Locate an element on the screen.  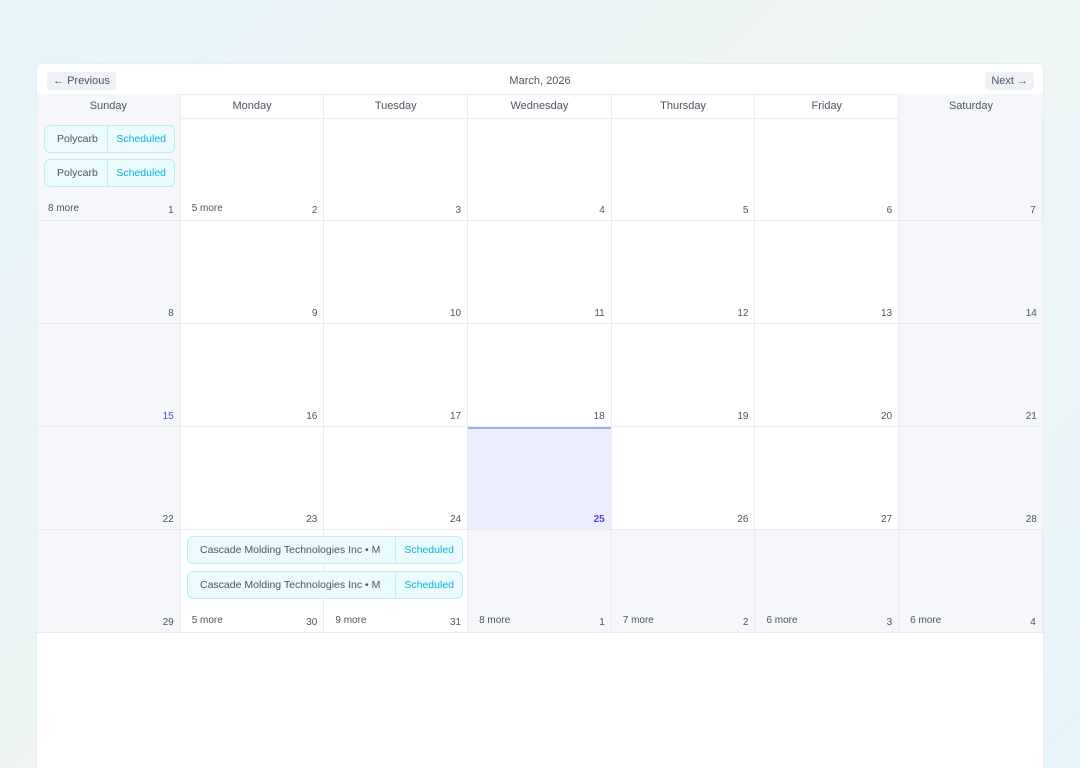
next-button: Next → is located at coordinates (1009, 81).